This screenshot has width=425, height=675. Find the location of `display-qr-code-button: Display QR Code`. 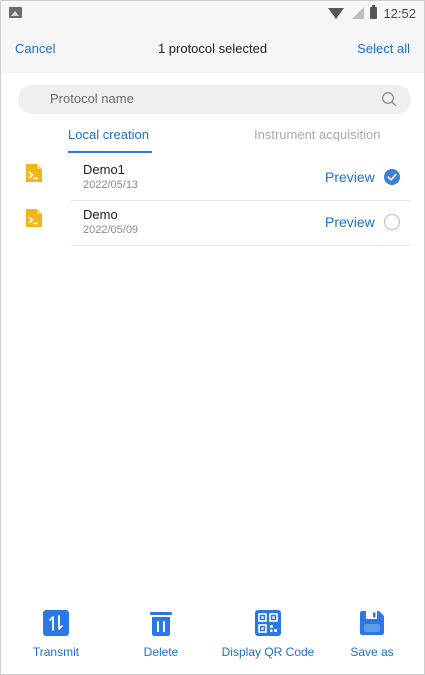

display-qr-code-button: Display QR Code is located at coordinates (268, 634).